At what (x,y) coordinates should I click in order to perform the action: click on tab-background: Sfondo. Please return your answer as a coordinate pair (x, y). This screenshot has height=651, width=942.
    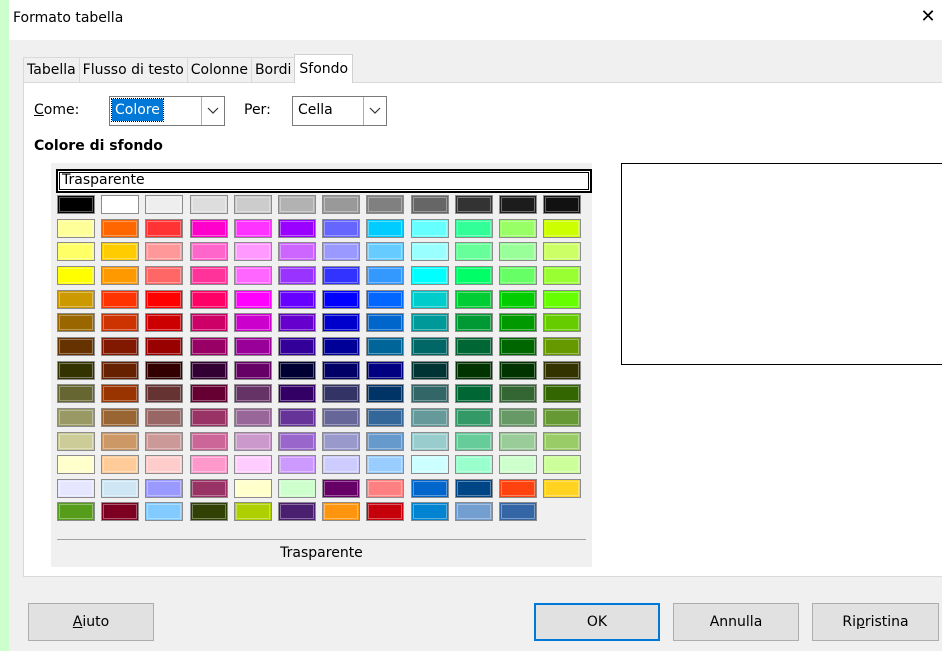
    Looking at the image, I should click on (324, 68).